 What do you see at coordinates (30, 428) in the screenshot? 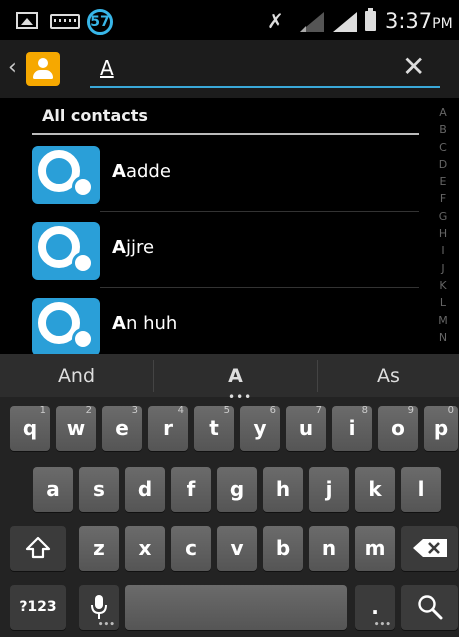
I see `key-q: 1q` at bounding box center [30, 428].